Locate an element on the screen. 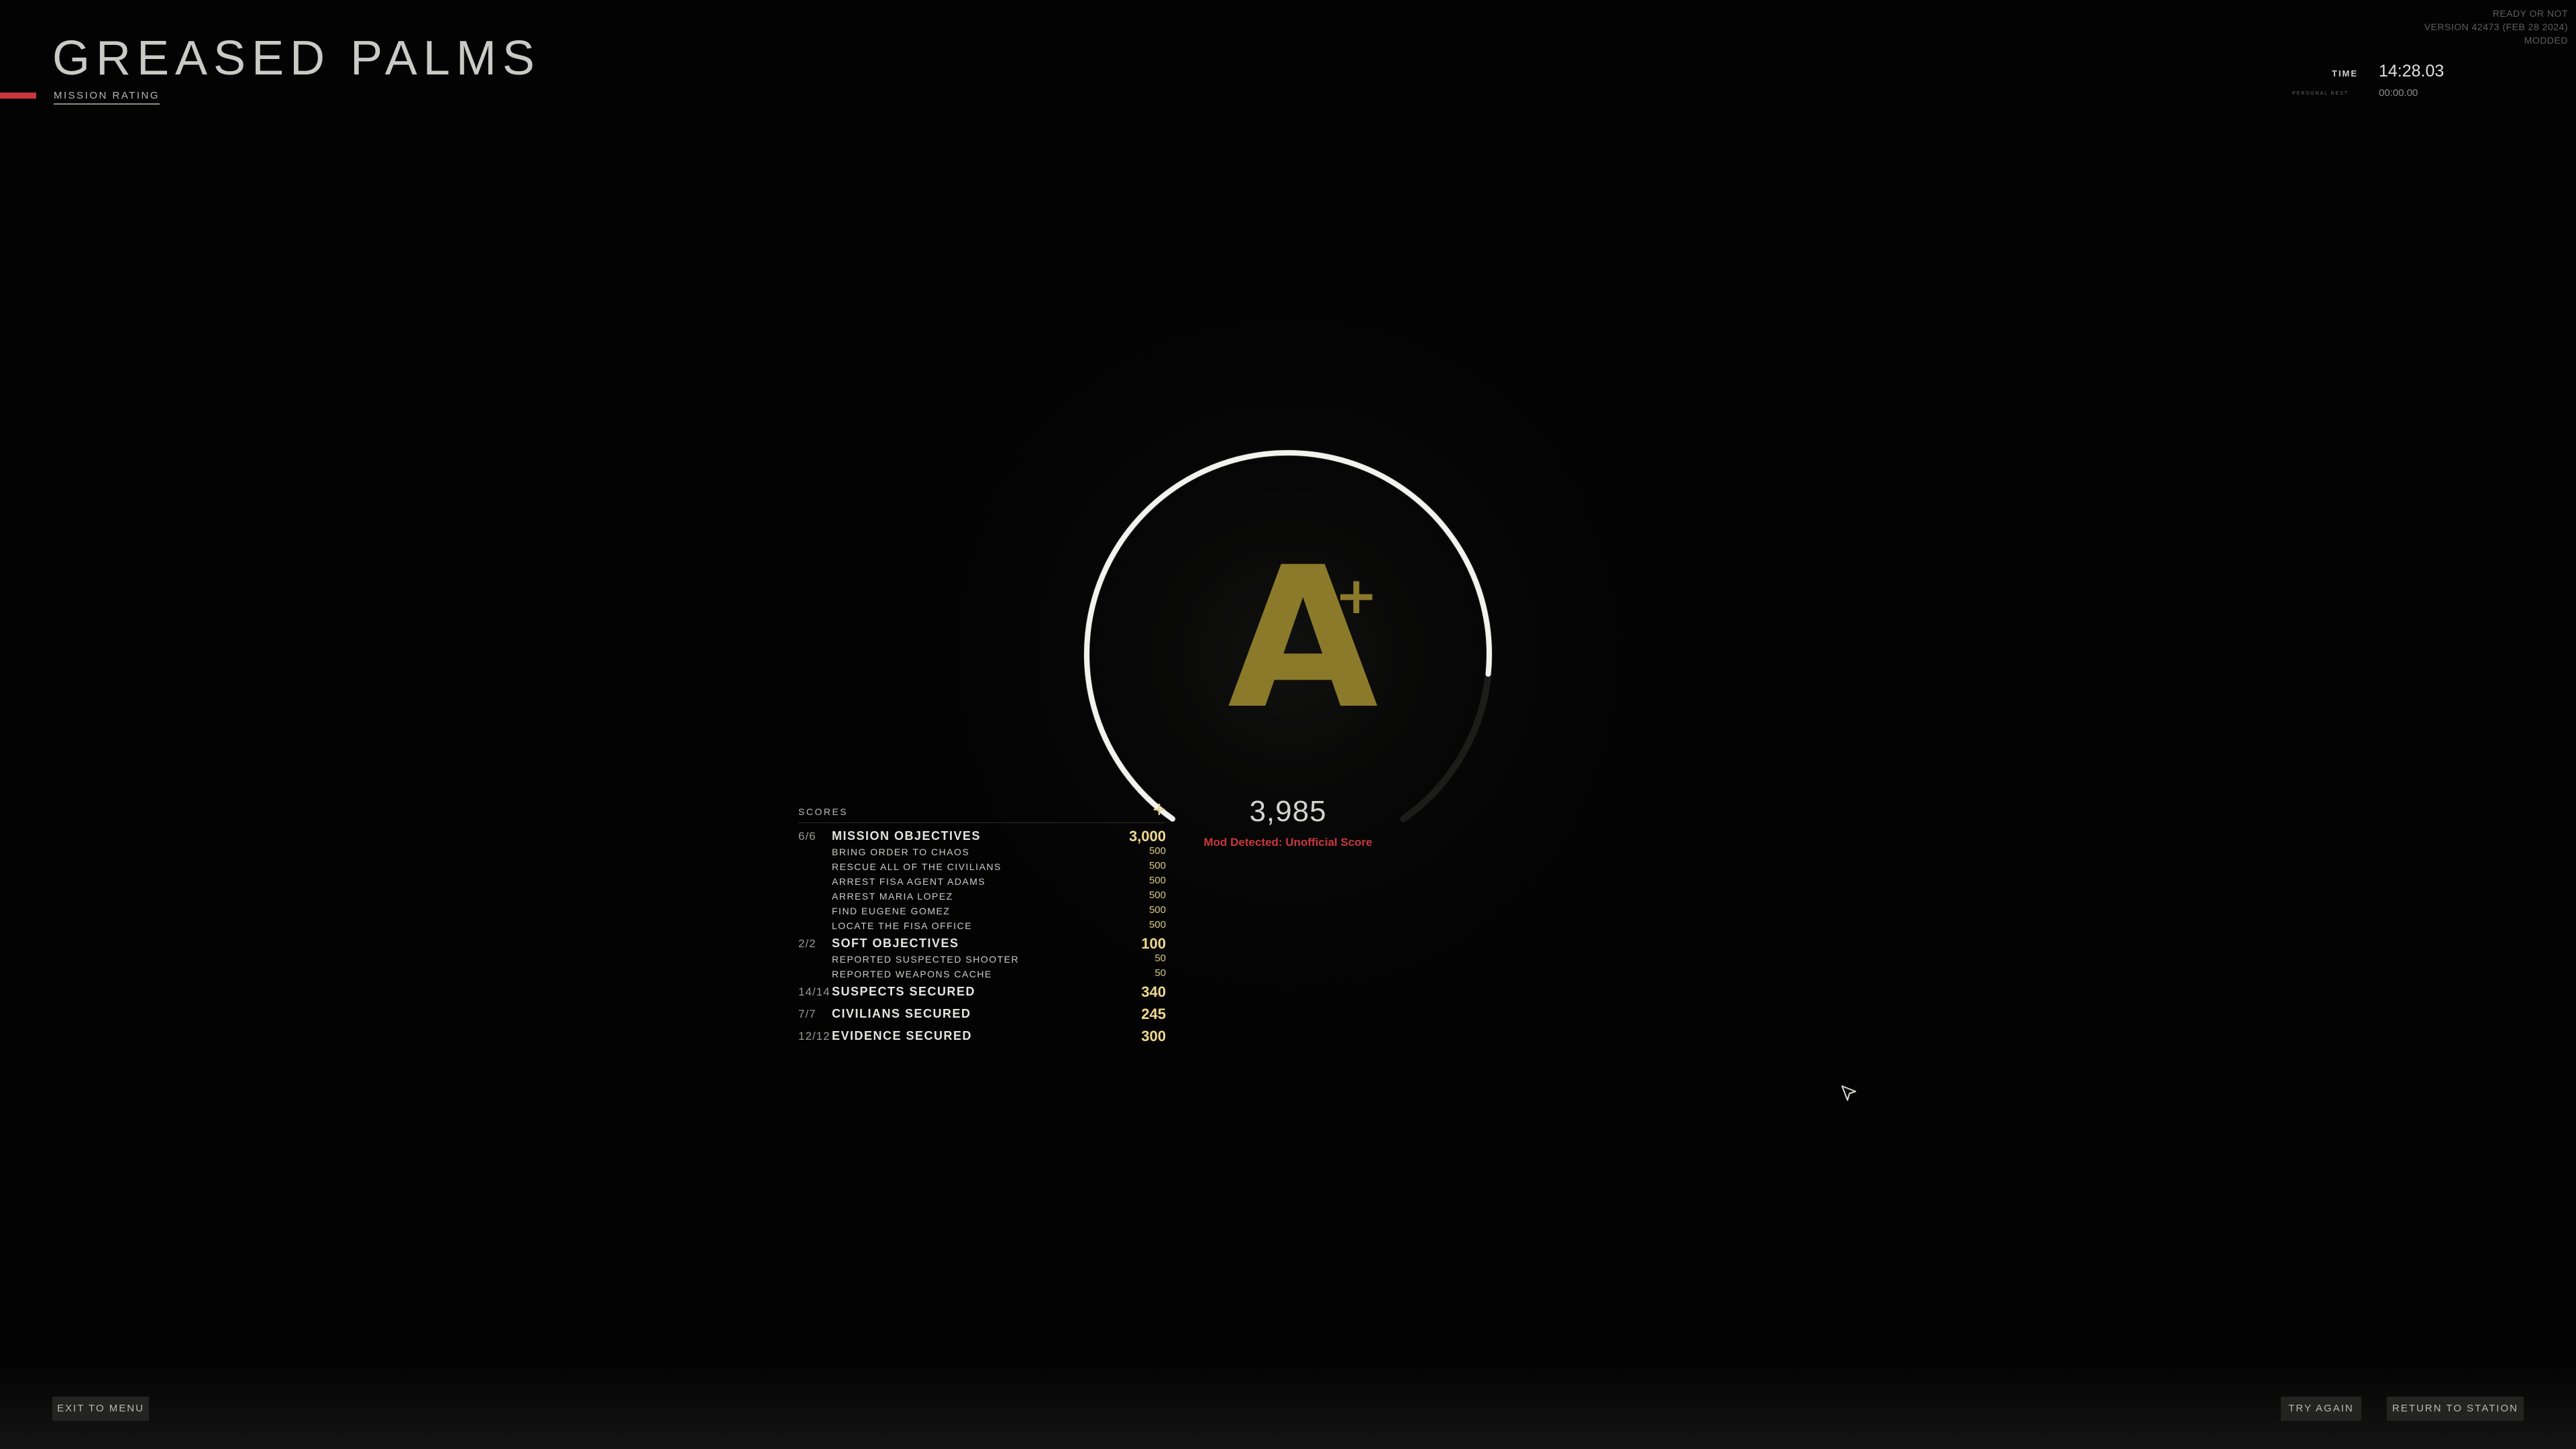 This screenshot has height=1449, width=2576. mouse-cursor-icon is located at coordinates (1848, 1093).